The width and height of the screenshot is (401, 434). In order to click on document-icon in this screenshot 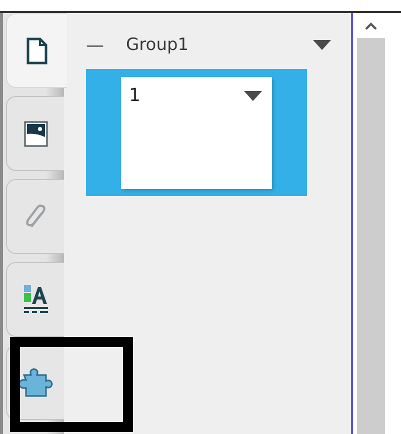, I will do `click(37, 50)`.